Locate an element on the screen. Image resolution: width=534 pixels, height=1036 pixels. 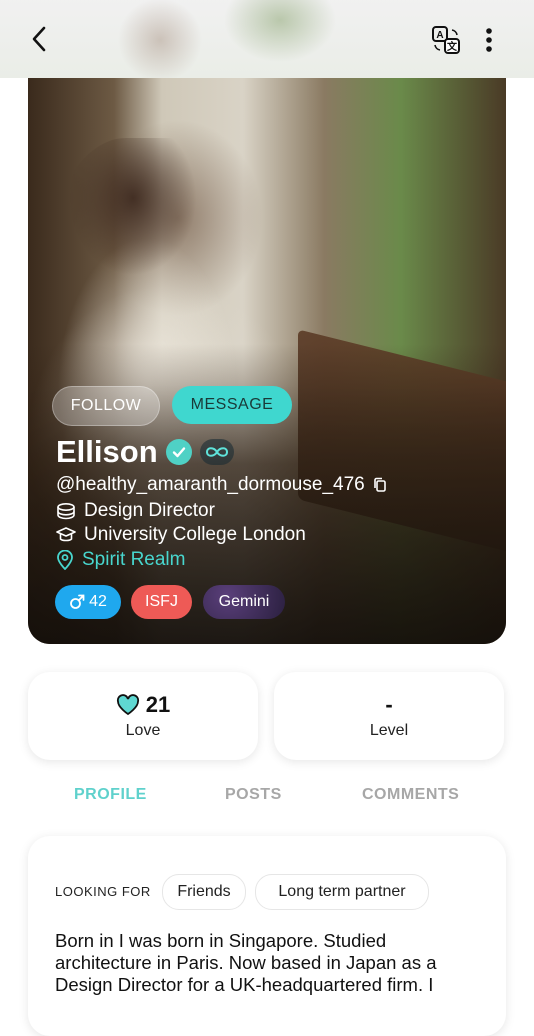
more-vertical-icon is located at coordinates (489, 40).